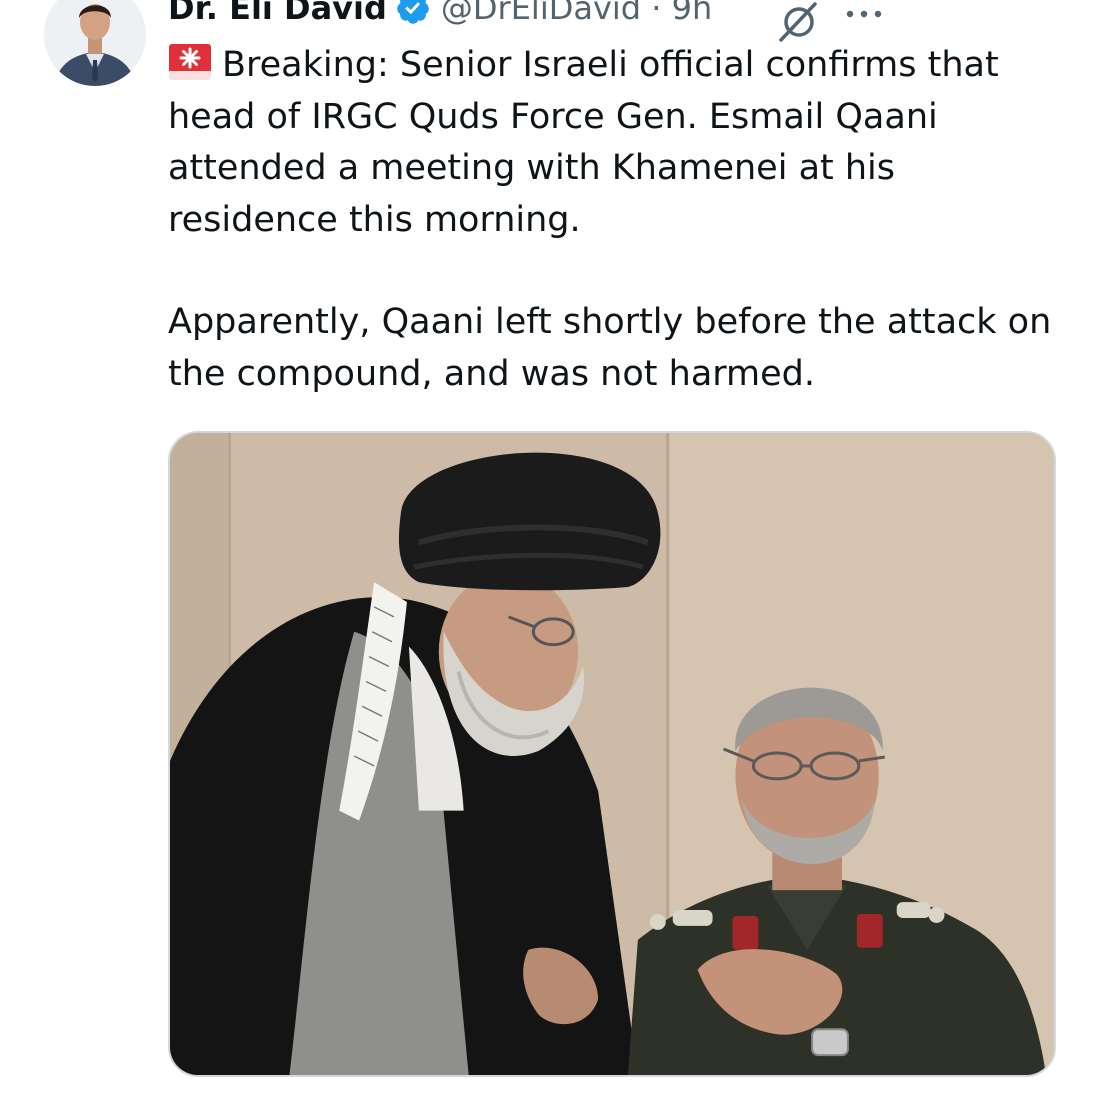  Describe the element at coordinates (190, 62) in the screenshot. I see `siren-emoji-icon` at that location.